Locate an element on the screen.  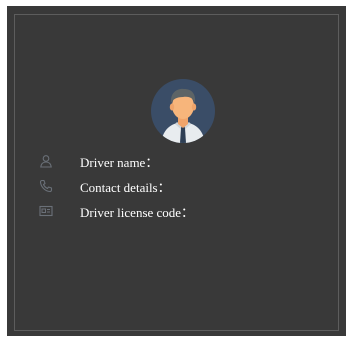
driver-avatar is located at coordinates (183, 111).